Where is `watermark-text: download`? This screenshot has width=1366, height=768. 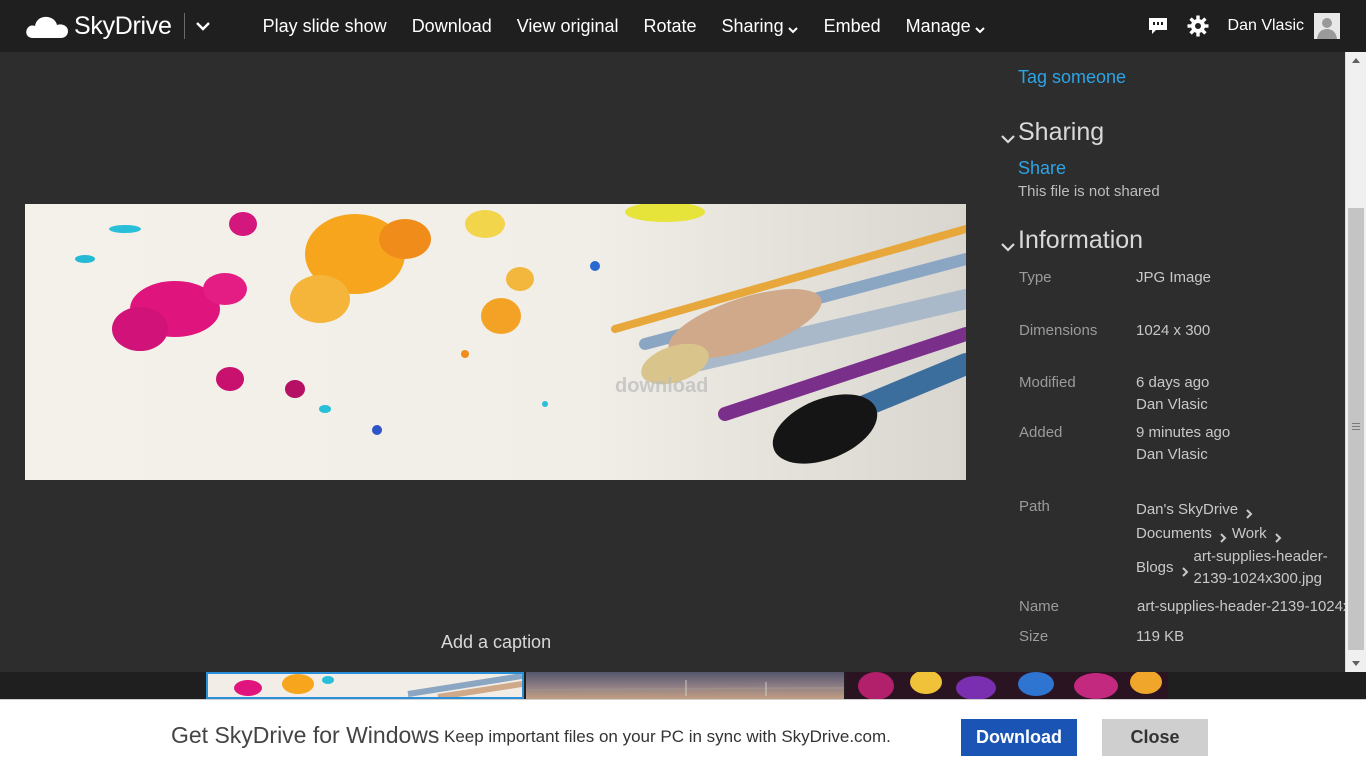 watermark-text: download is located at coordinates (661, 386).